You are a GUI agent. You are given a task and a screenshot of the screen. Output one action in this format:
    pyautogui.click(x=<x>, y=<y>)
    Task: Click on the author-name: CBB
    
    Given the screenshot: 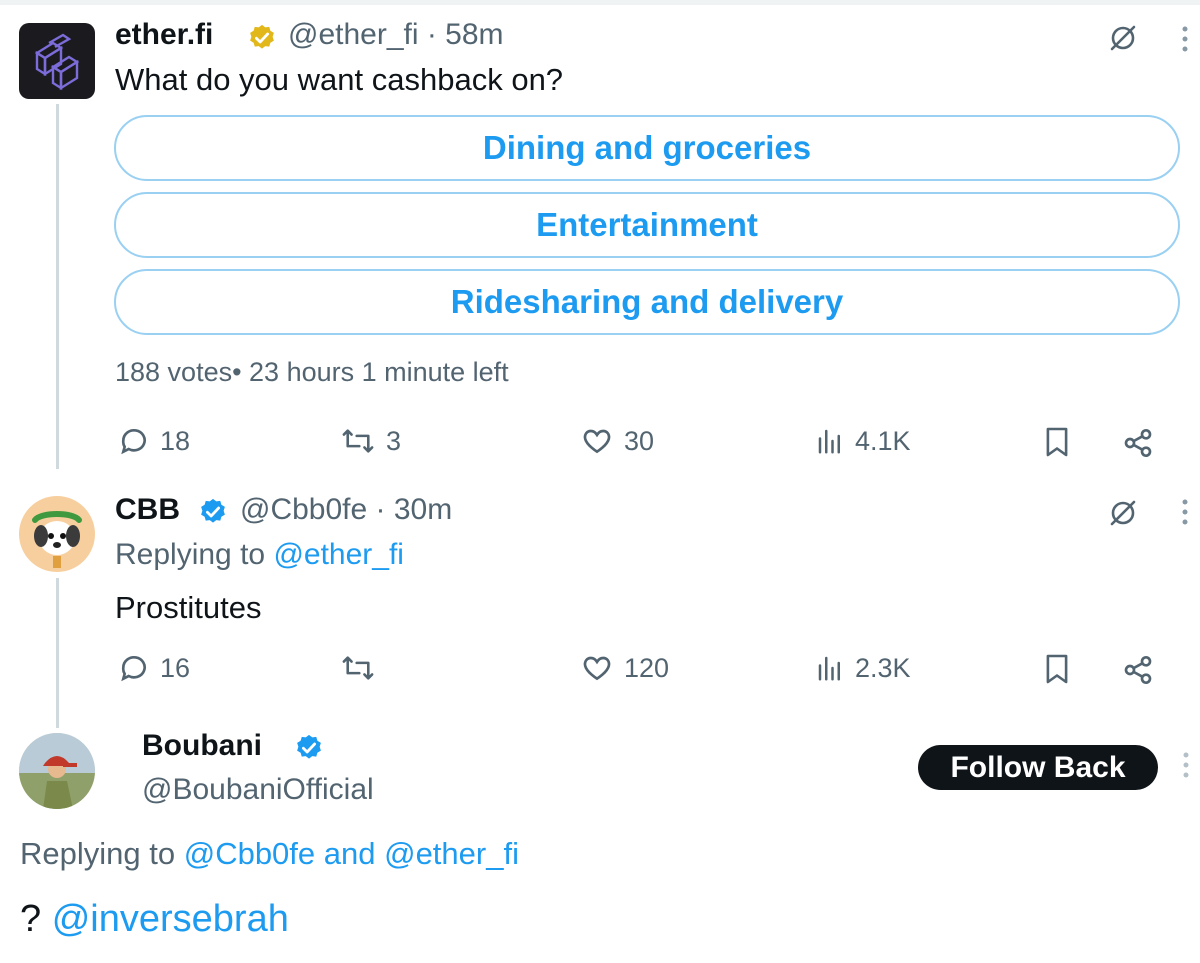 What is the action you would take?
    pyautogui.click(x=147, y=510)
    